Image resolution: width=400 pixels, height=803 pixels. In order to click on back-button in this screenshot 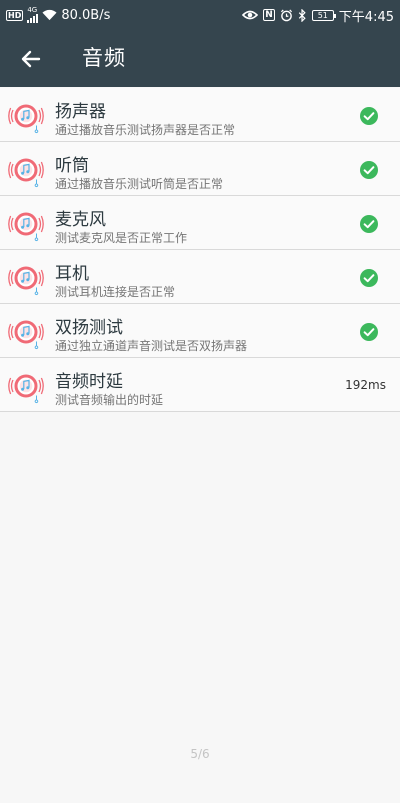, I will do `click(31, 59)`.